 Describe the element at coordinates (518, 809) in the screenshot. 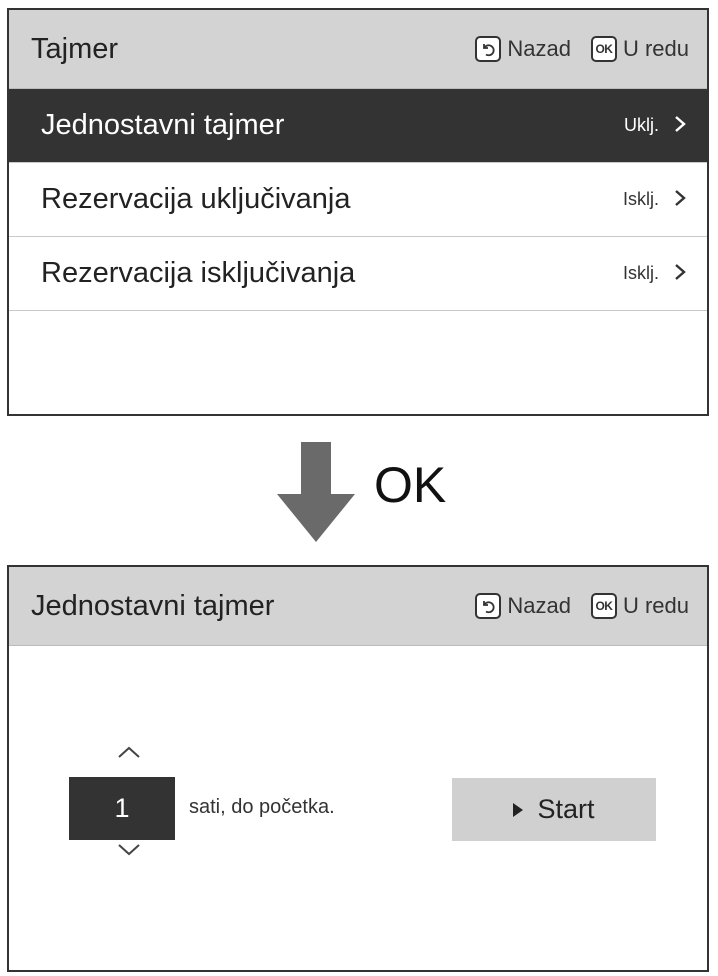

I see `play-icon` at that location.